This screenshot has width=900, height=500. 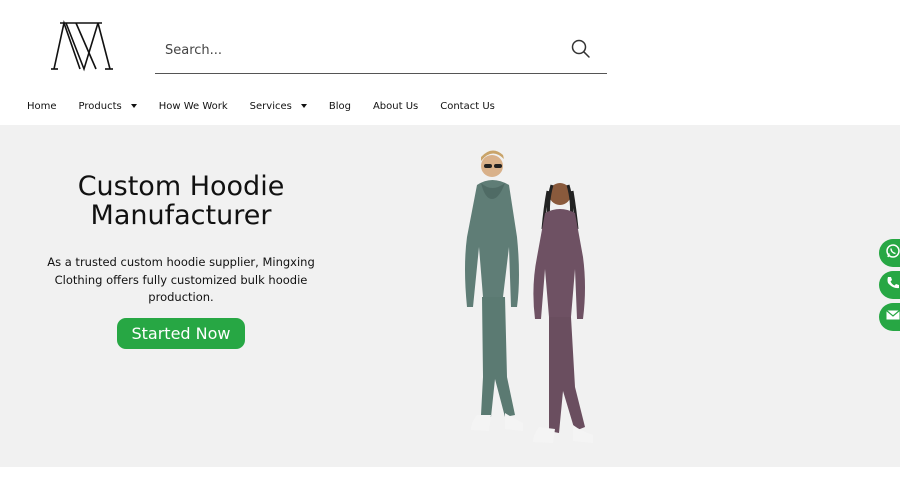 I want to click on nav-item-label: About Us, so click(x=395, y=106).